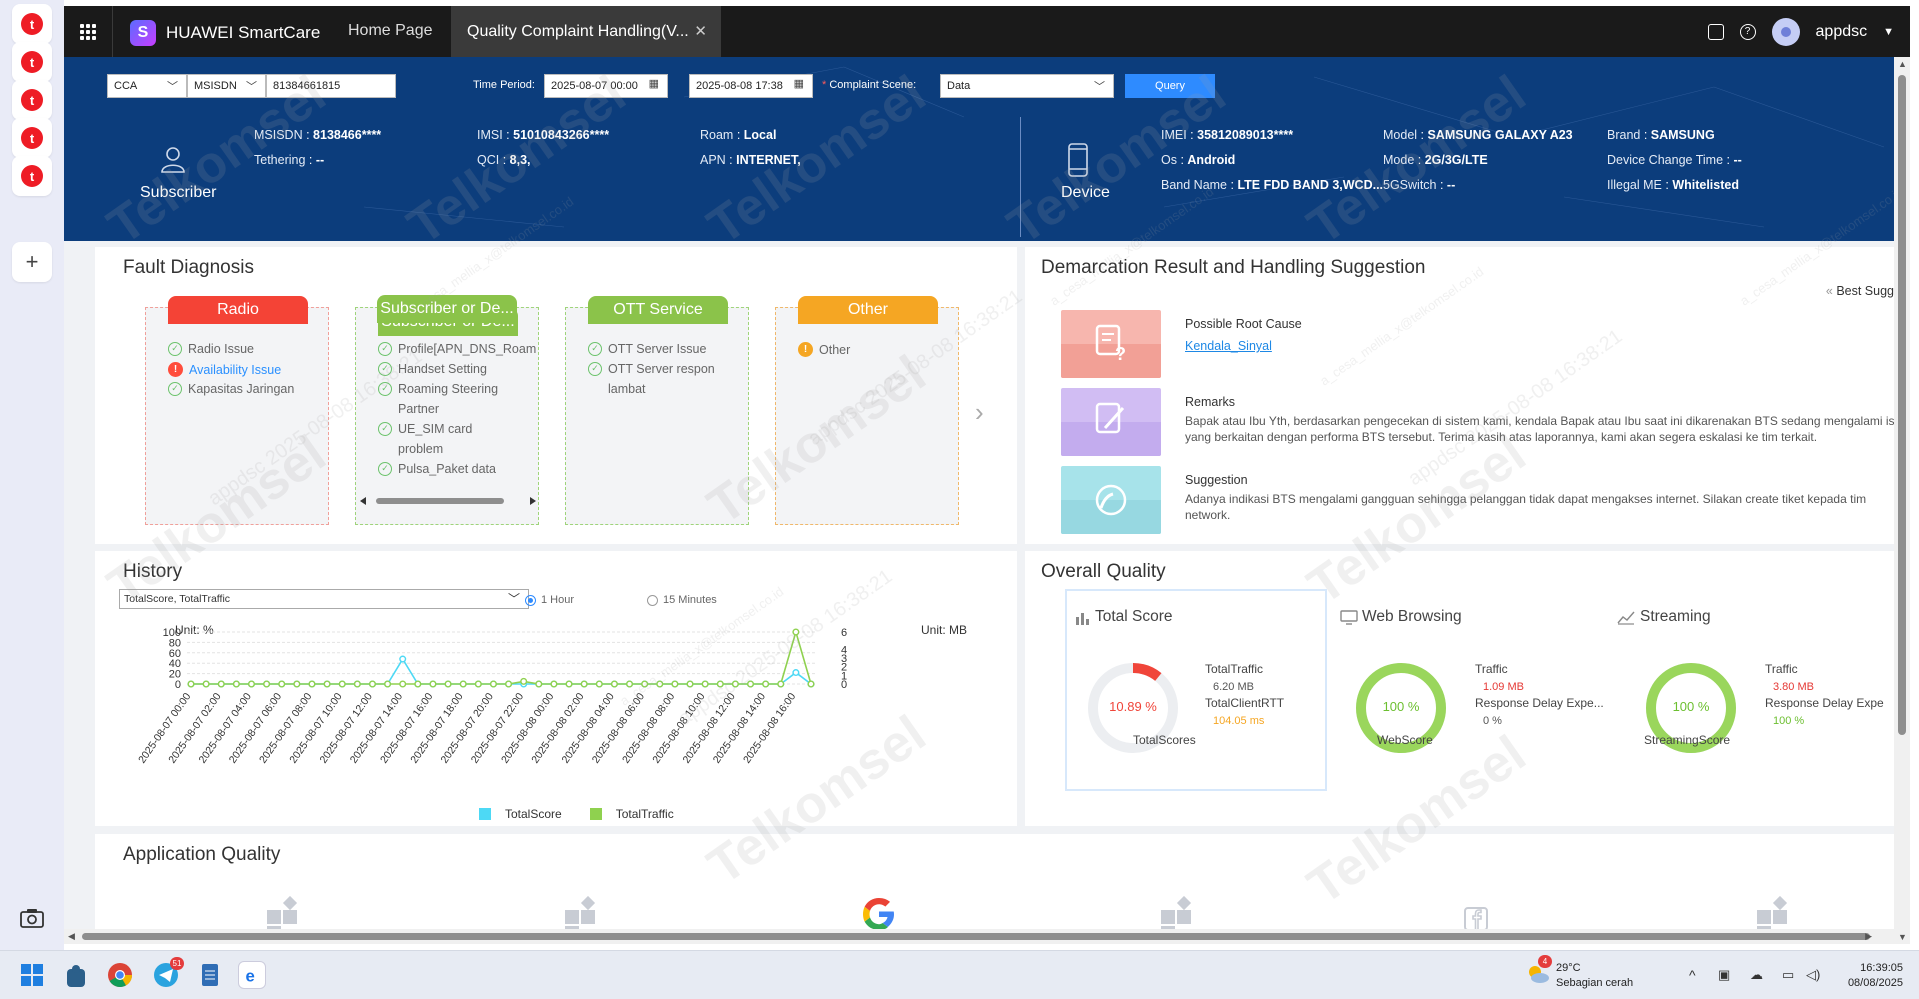 This screenshot has height=999, width=1919. Describe the element at coordinates (751, 86) in the screenshot. I see `time-to-picker: 2025-08-08 17:38 ▦` at that location.